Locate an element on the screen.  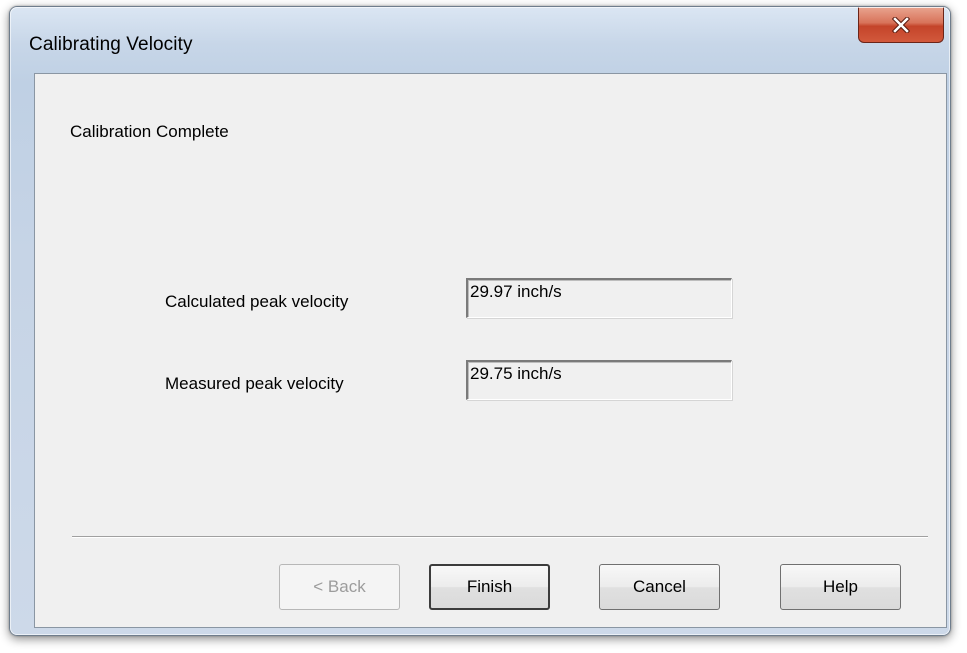
calculated-velocity-label: Calculated peak velocity is located at coordinates (257, 301).